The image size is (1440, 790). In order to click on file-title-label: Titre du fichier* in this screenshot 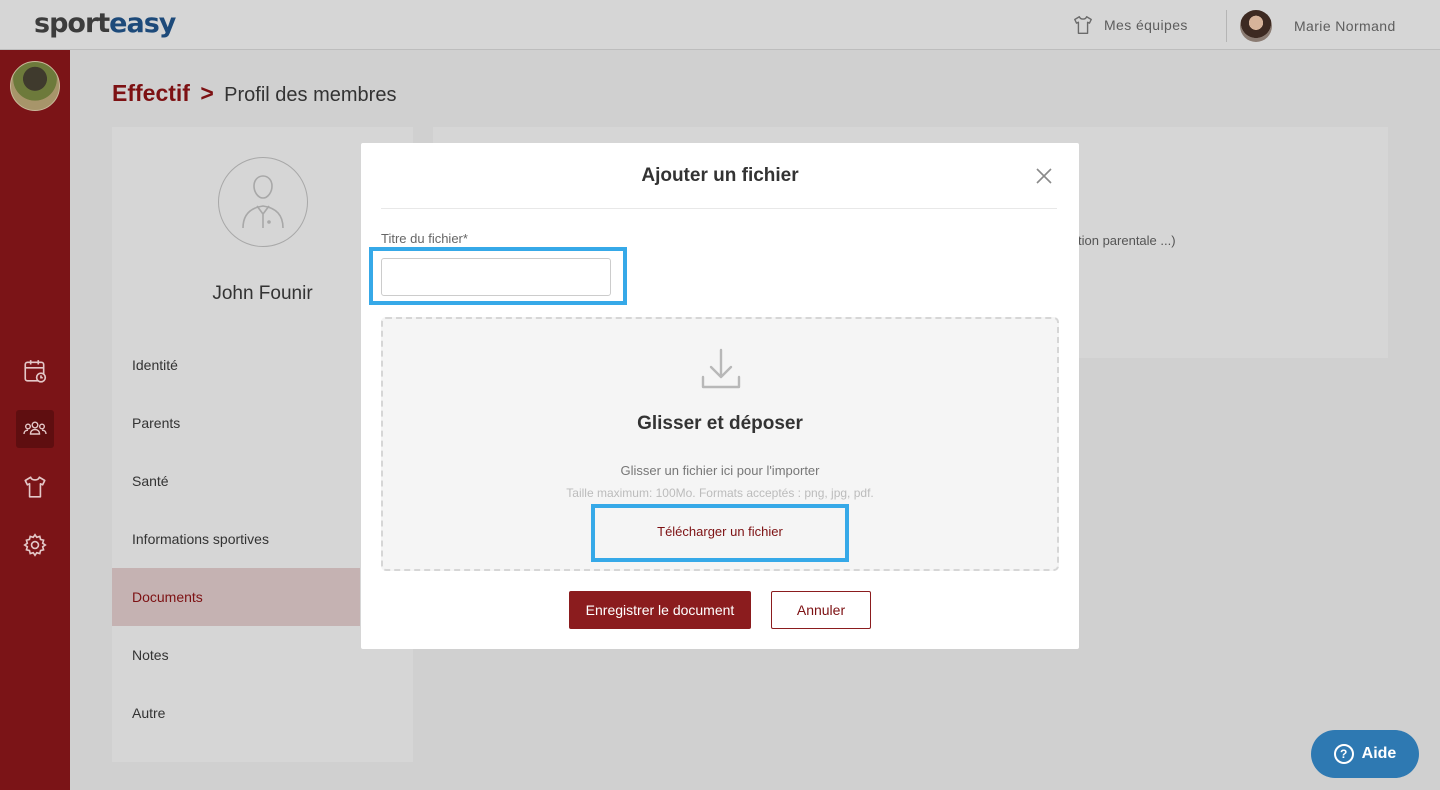, I will do `click(424, 238)`.